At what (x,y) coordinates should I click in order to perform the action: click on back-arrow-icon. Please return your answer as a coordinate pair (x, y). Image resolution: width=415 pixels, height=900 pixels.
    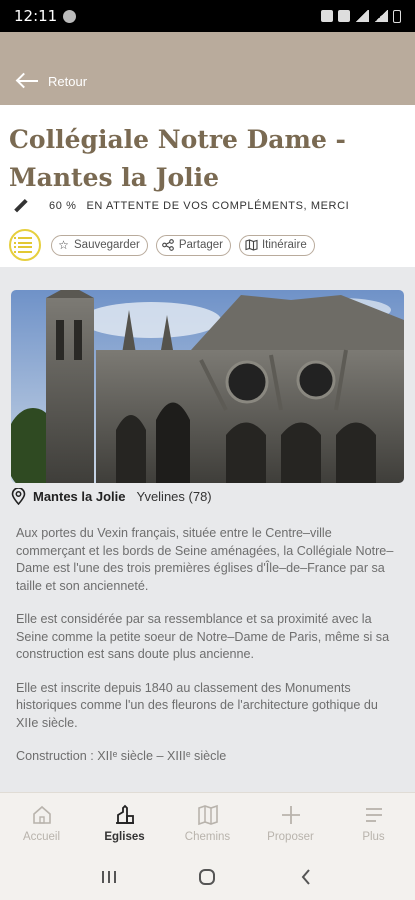
    Looking at the image, I should click on (26, 81).